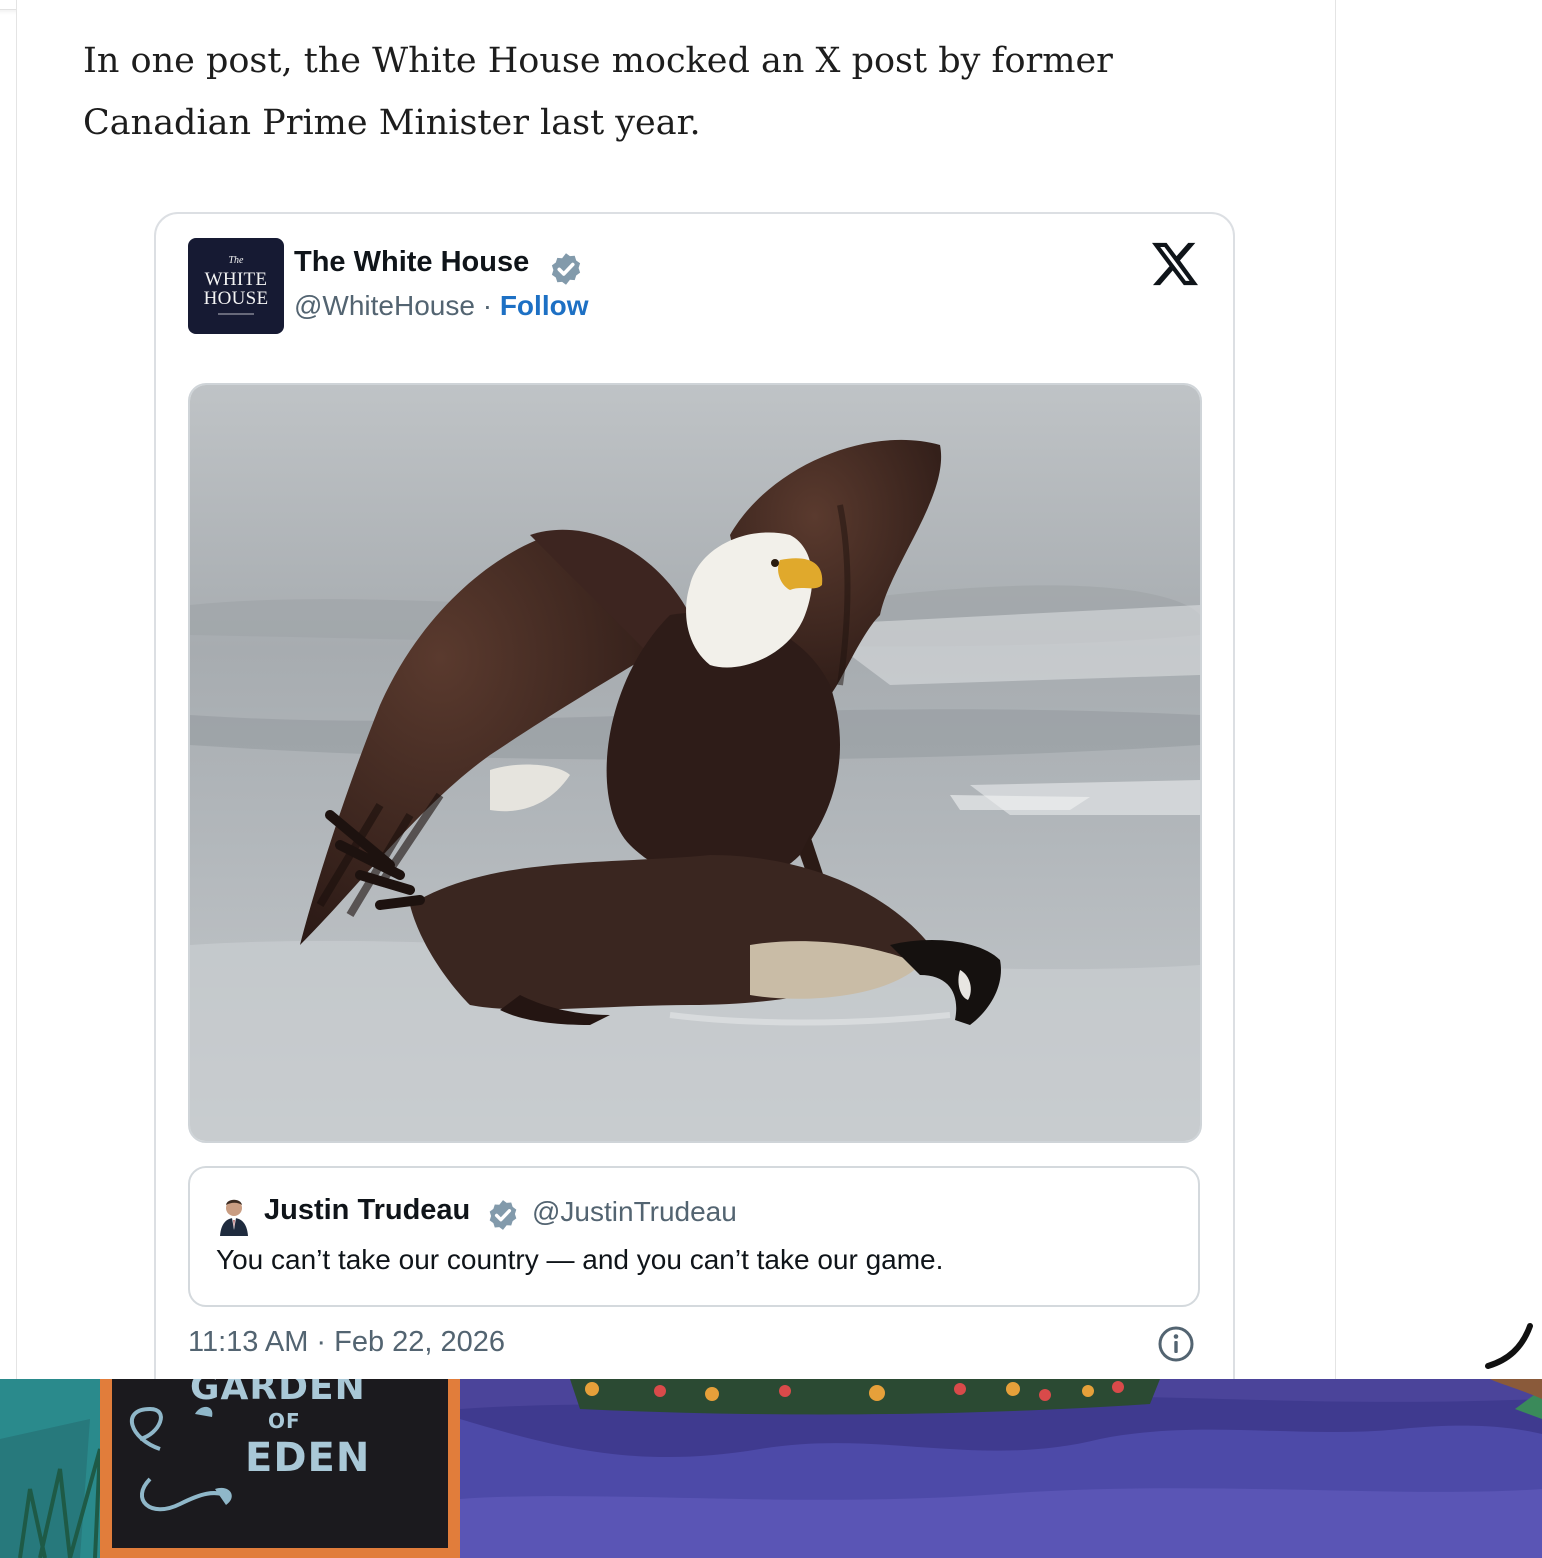 Image resolution: width=1542 pixels, height=1558 pixels. Describe the element at coordinates (236, 260) in the screenshot. I see `avatar-line-1: The` at that location.